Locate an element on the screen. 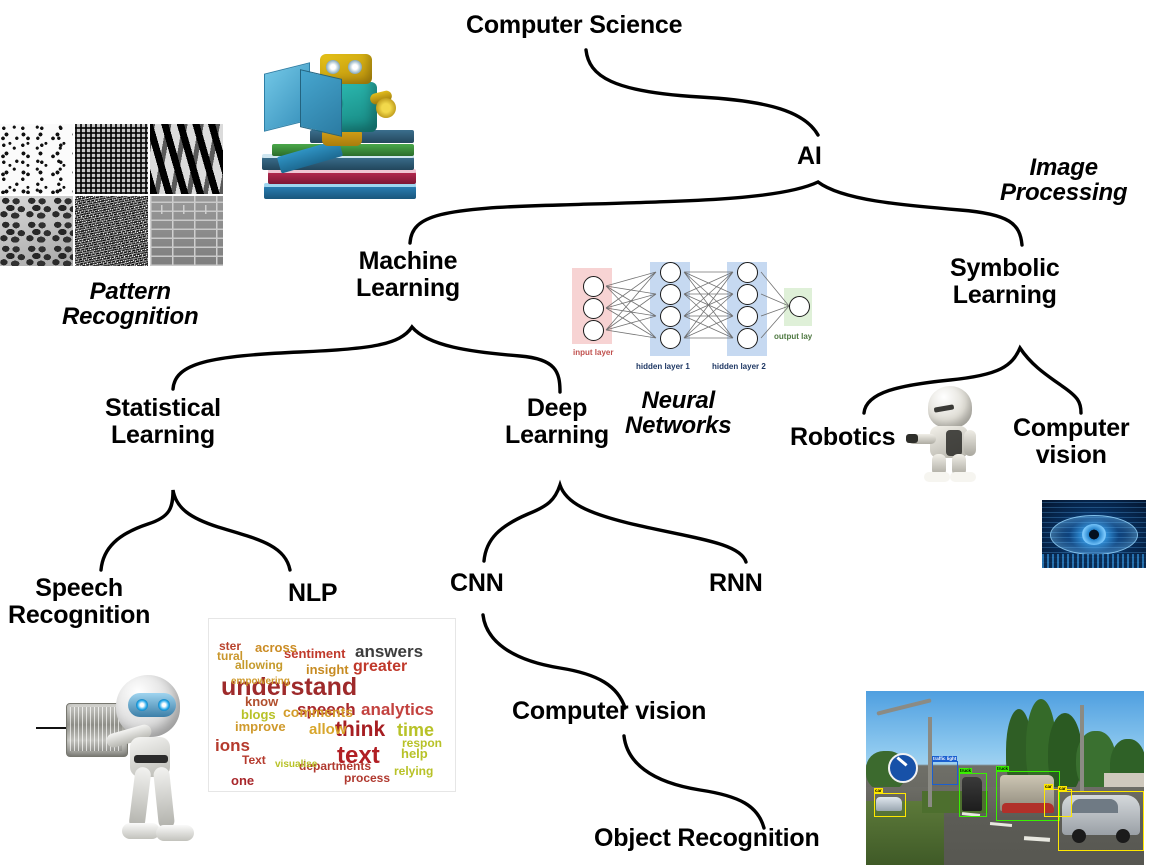 The height and width of the screenshot is (865, 1156). marvin-robot-image is located at coordinates (950, 435).